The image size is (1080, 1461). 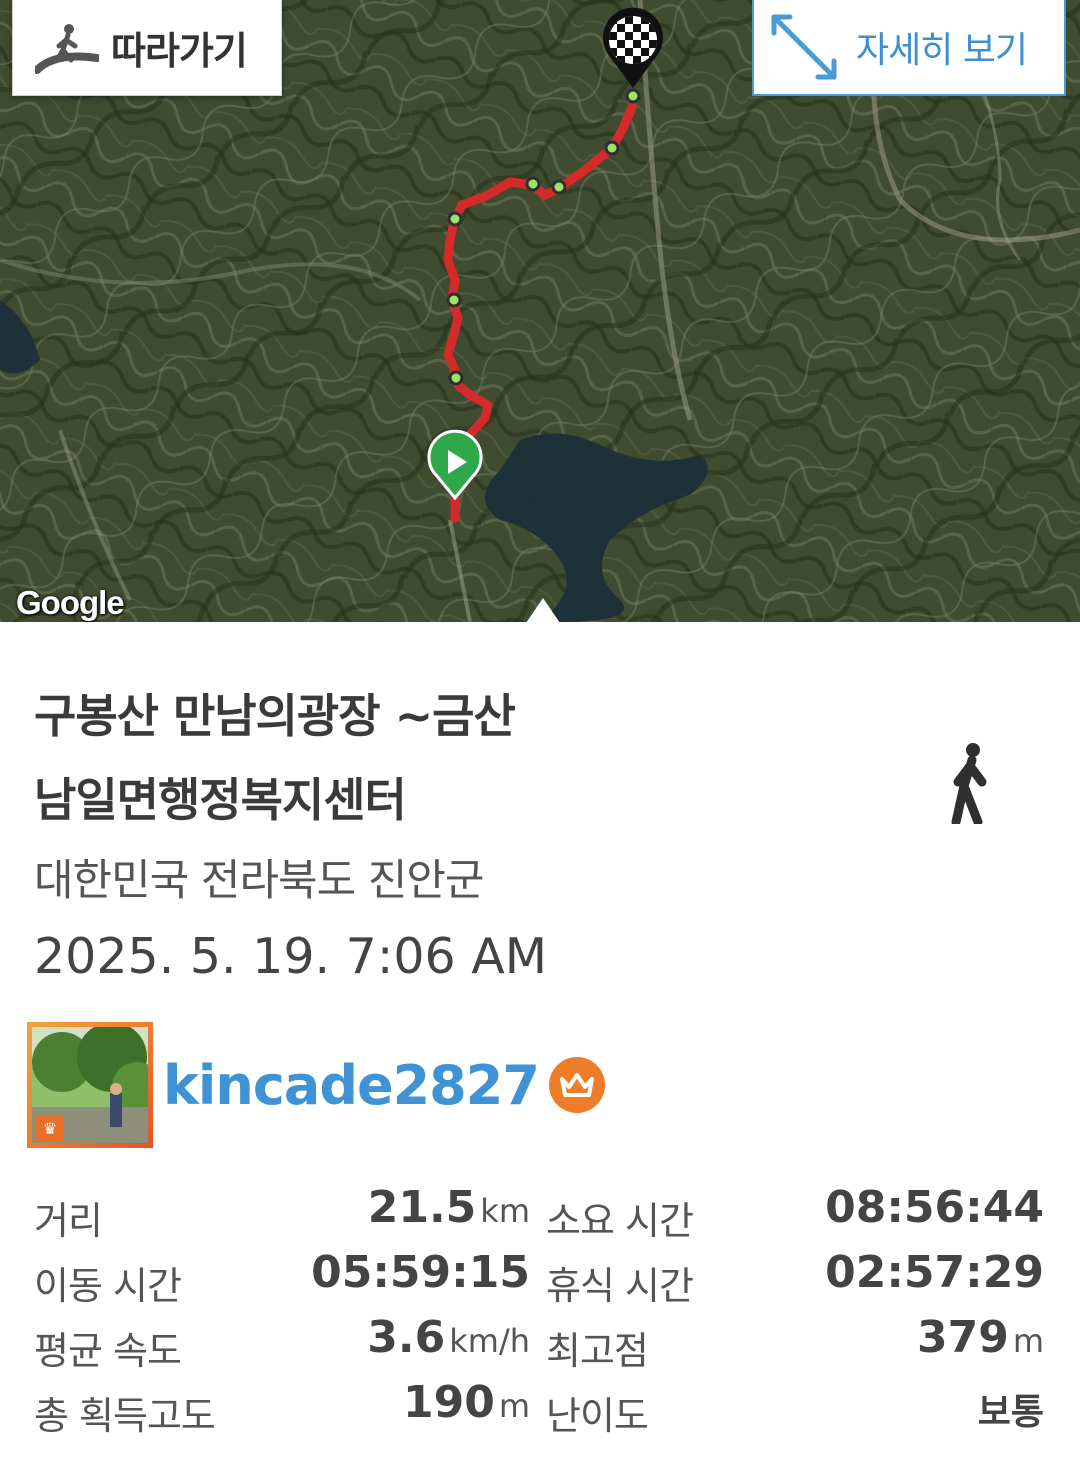 I want to click on stat-row: 총 획득고도 190 m 난이도 보통, so click(x=540, y=1410).